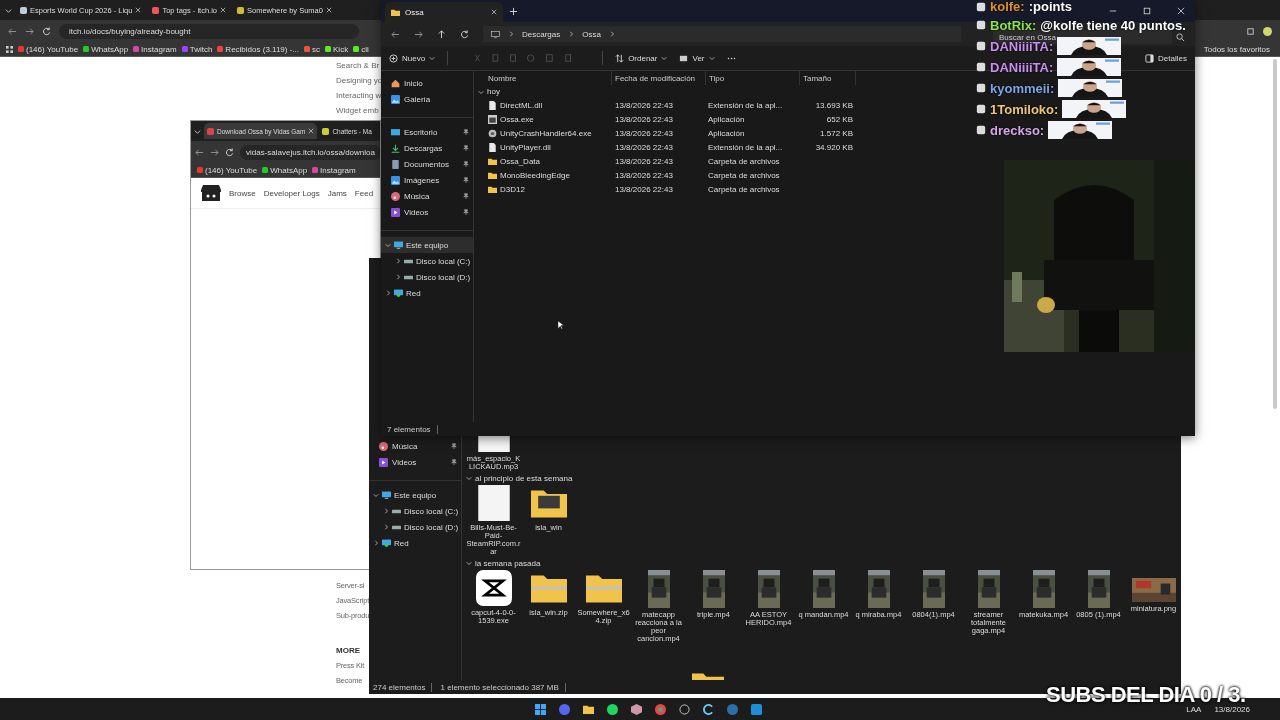 The width and height of the screenshot is (1280, 720). What do you see at coordinates (1147, 11) in the screenshot?
I see `maximize-icon` at bounding box center [1147, 11].